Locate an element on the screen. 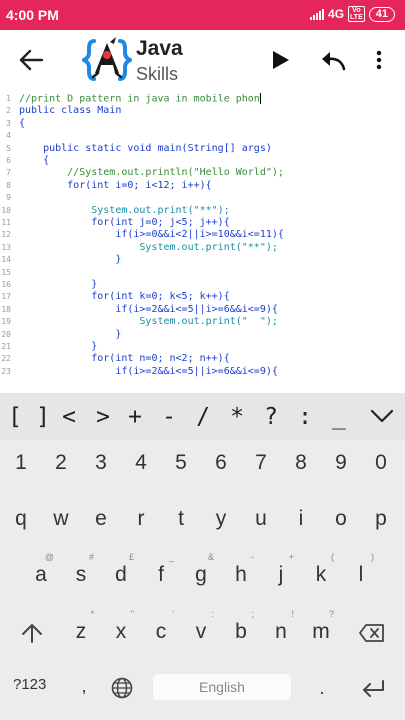 Image resolution: width=405 pixels, height=720 pixels. code-text: for(int i=0; i<12; i++){ is located at coordinates (115, 185).